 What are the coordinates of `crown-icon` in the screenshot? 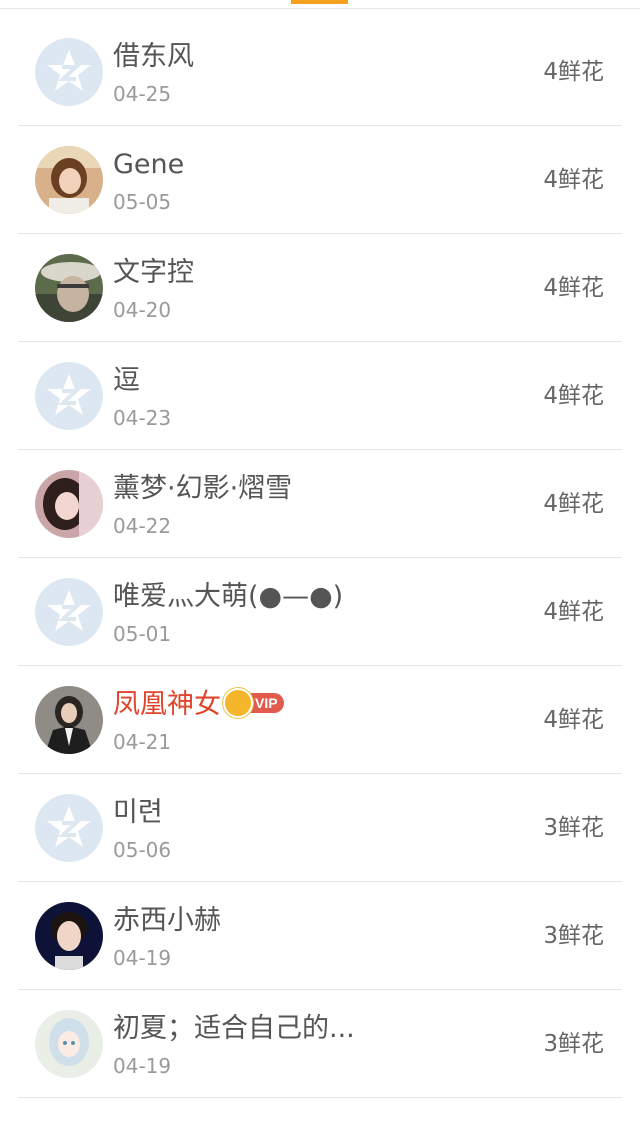 It's located at (238, 703).